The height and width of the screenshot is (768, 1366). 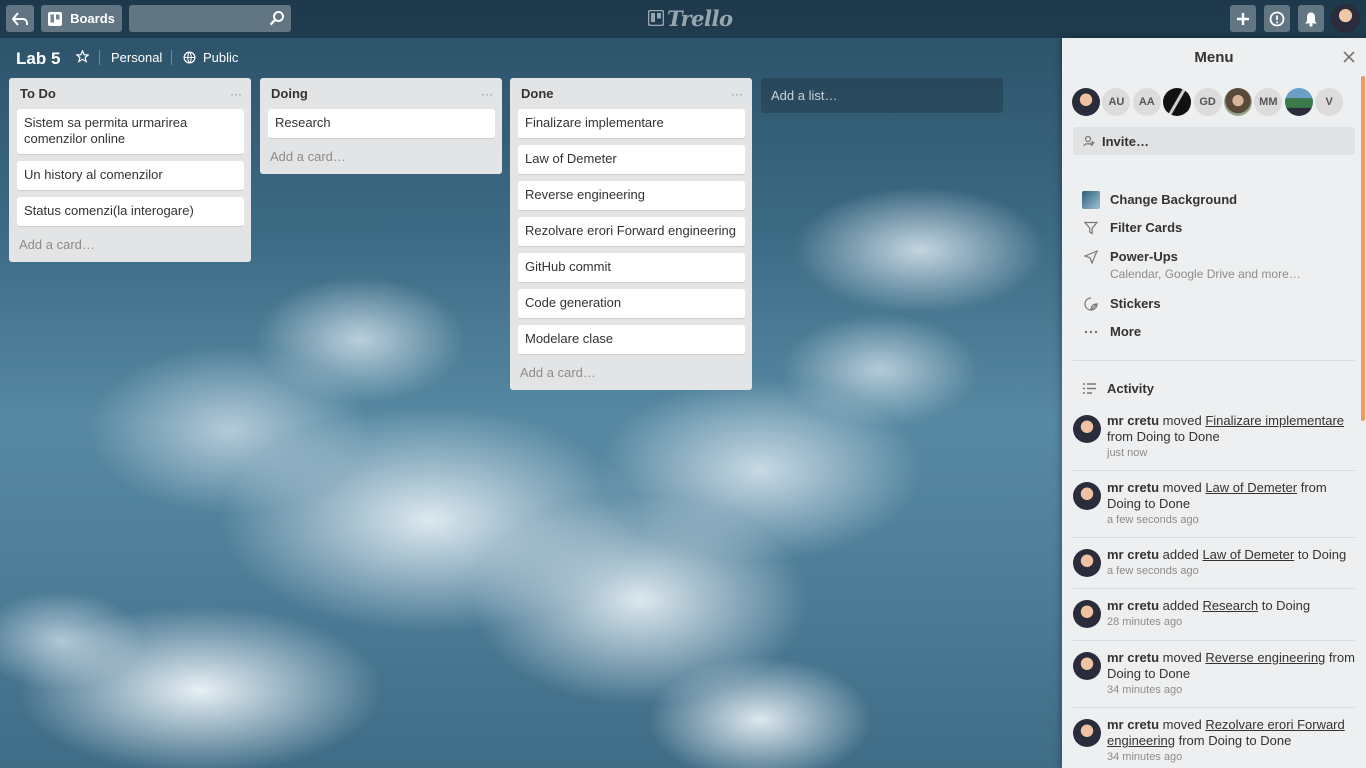 I want to click on star-icon, so click(x=82, y=56).